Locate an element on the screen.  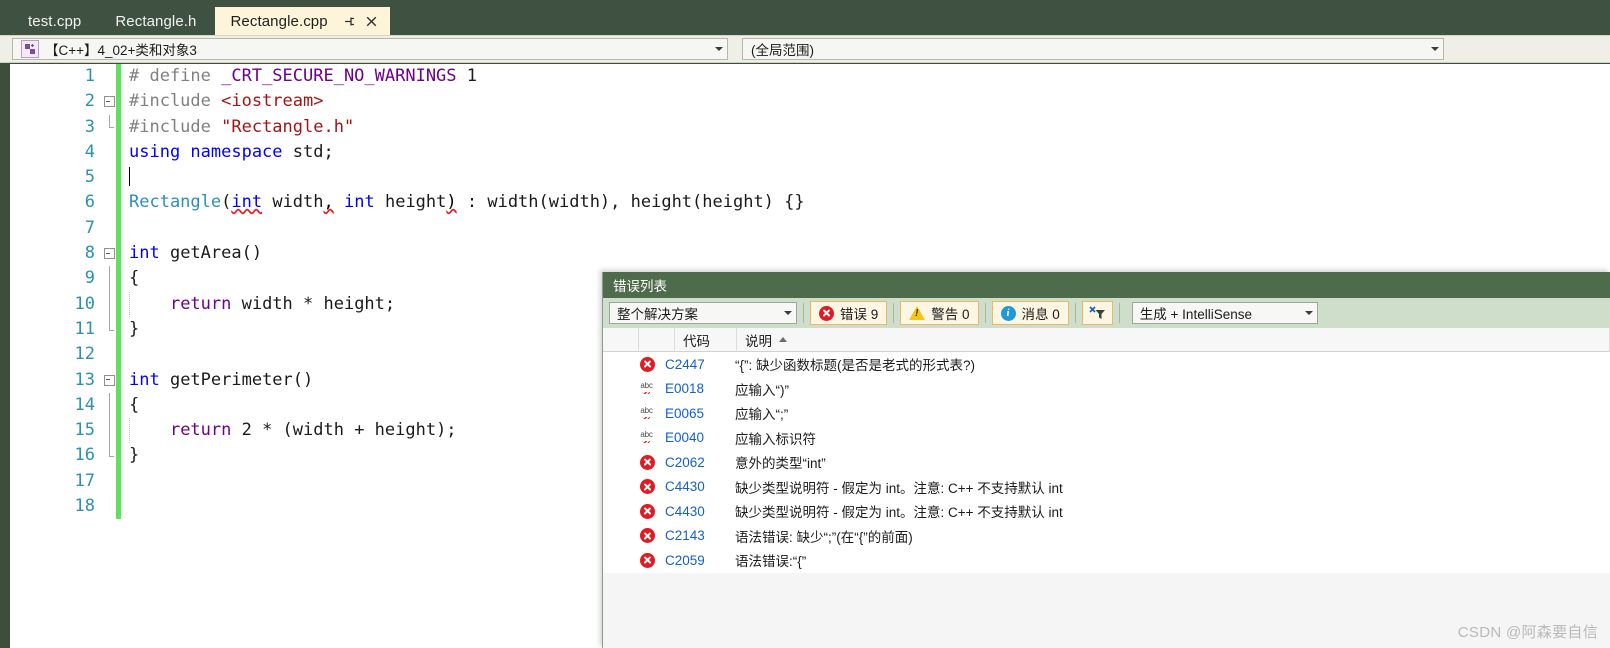
editor-tab-strip: test.cpp Rectangle.h Rectangle.cpp is located at coordinates (805, 17).